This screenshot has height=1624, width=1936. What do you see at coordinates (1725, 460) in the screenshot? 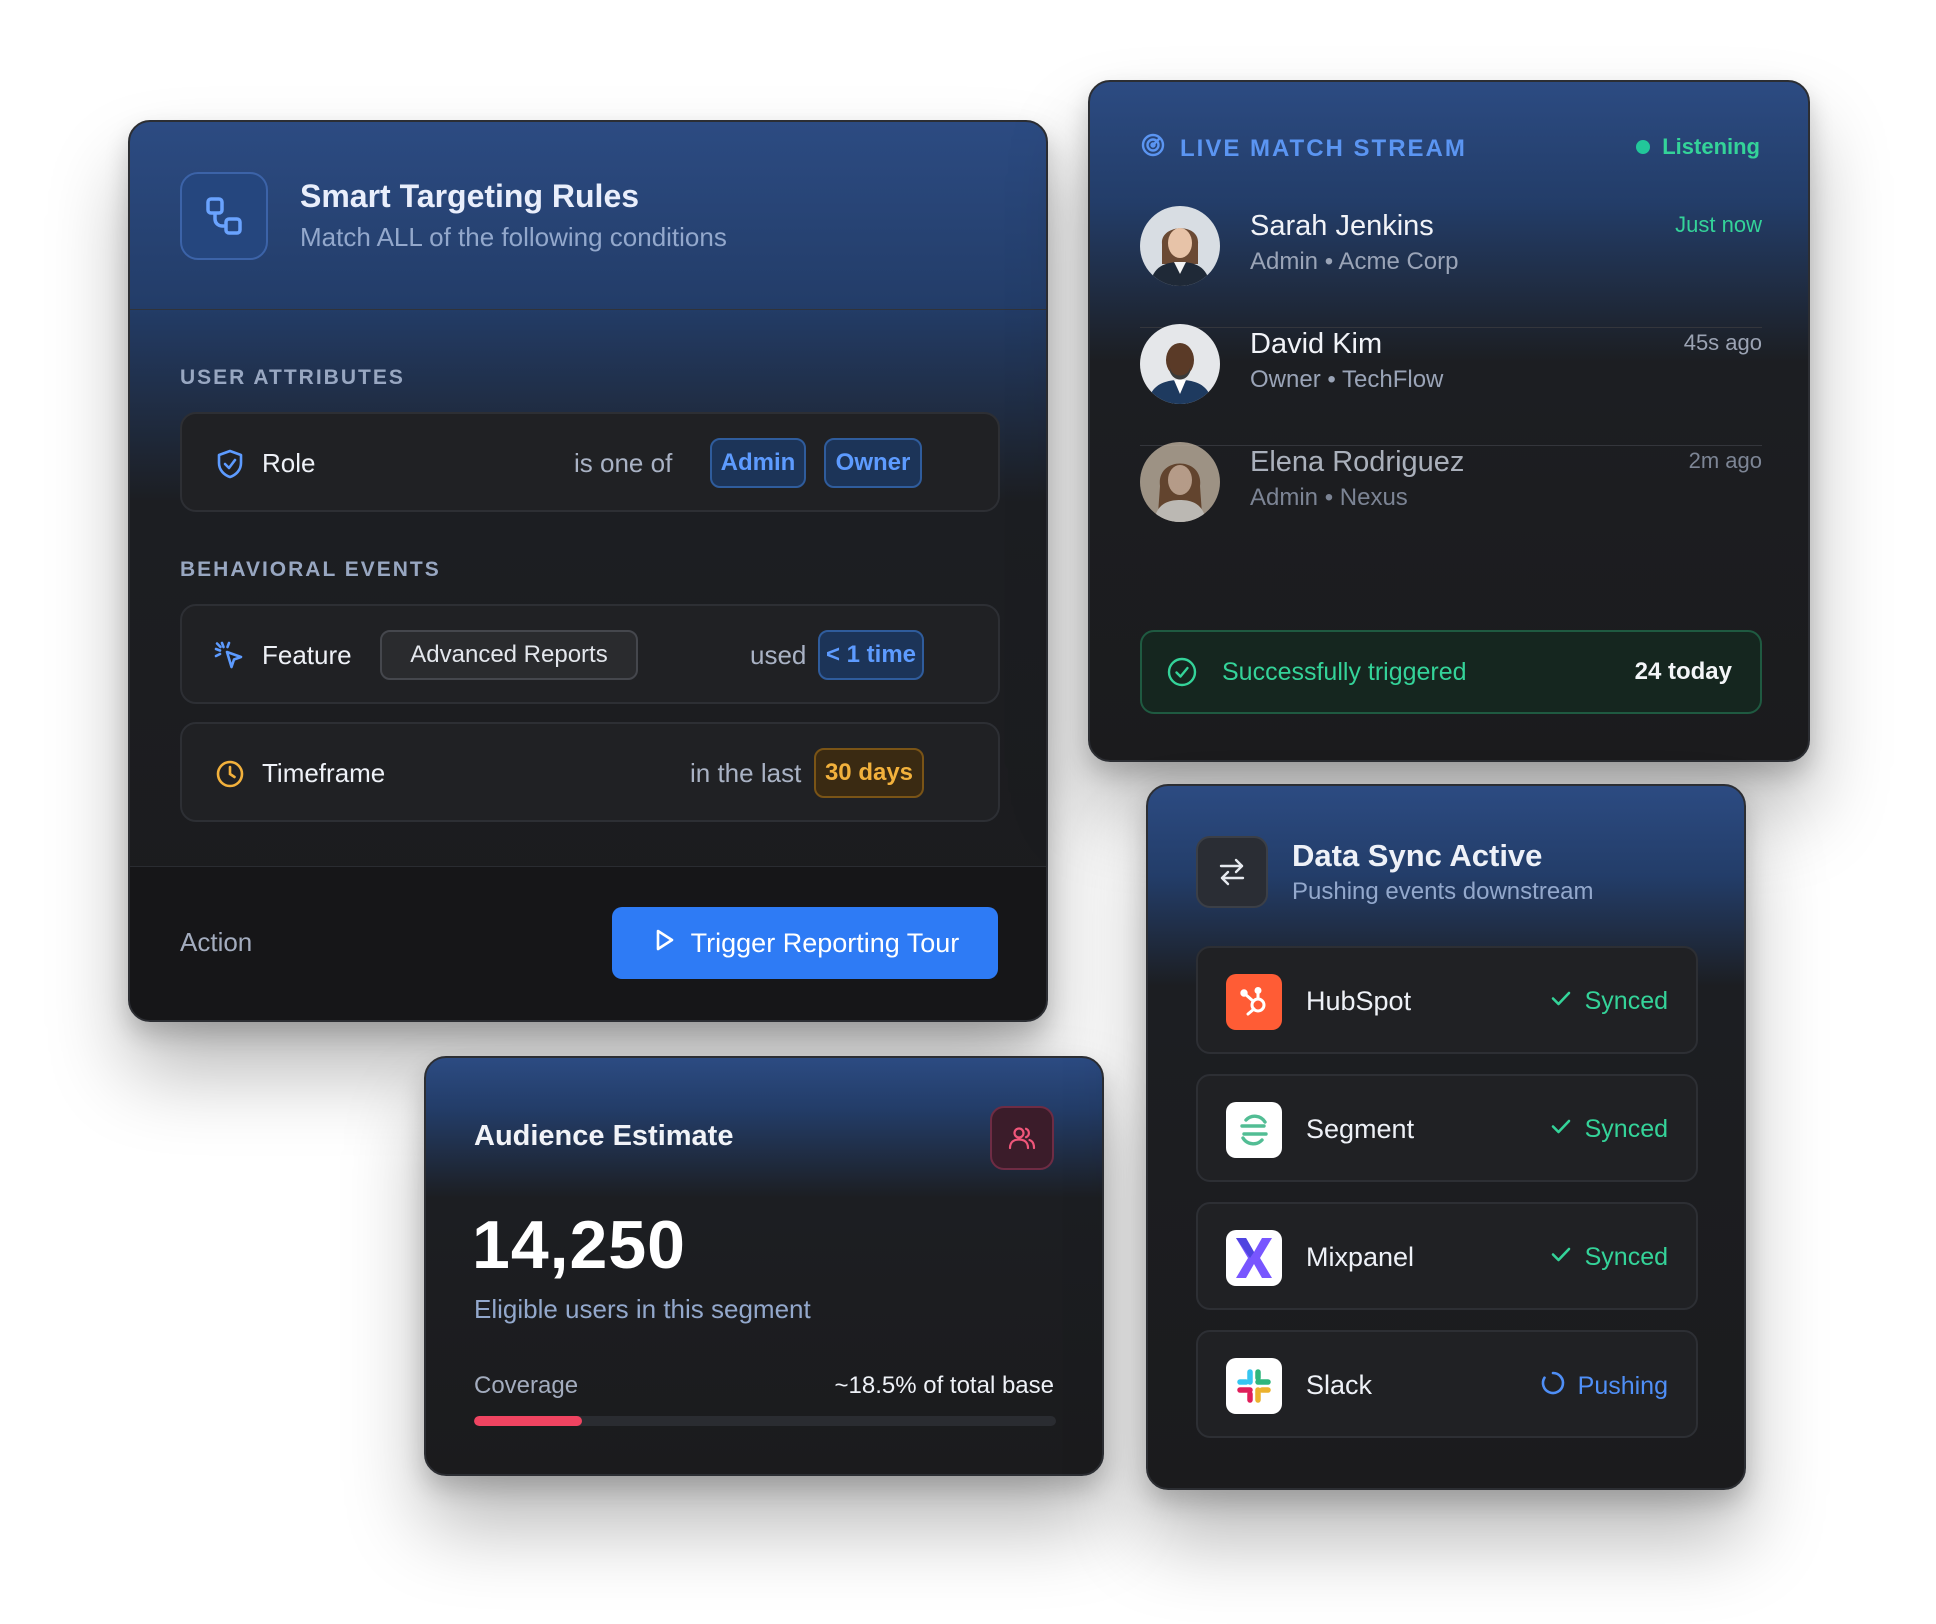
I see `match-time: 2m ago` at bounding box center [1725, 460].